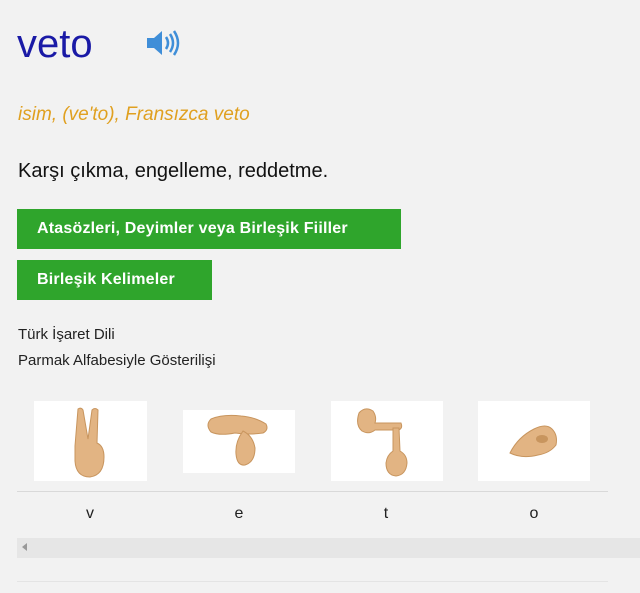  Describe the element at coordinates (312, 491) in the screenshot. I see `letters-divider` at that location.